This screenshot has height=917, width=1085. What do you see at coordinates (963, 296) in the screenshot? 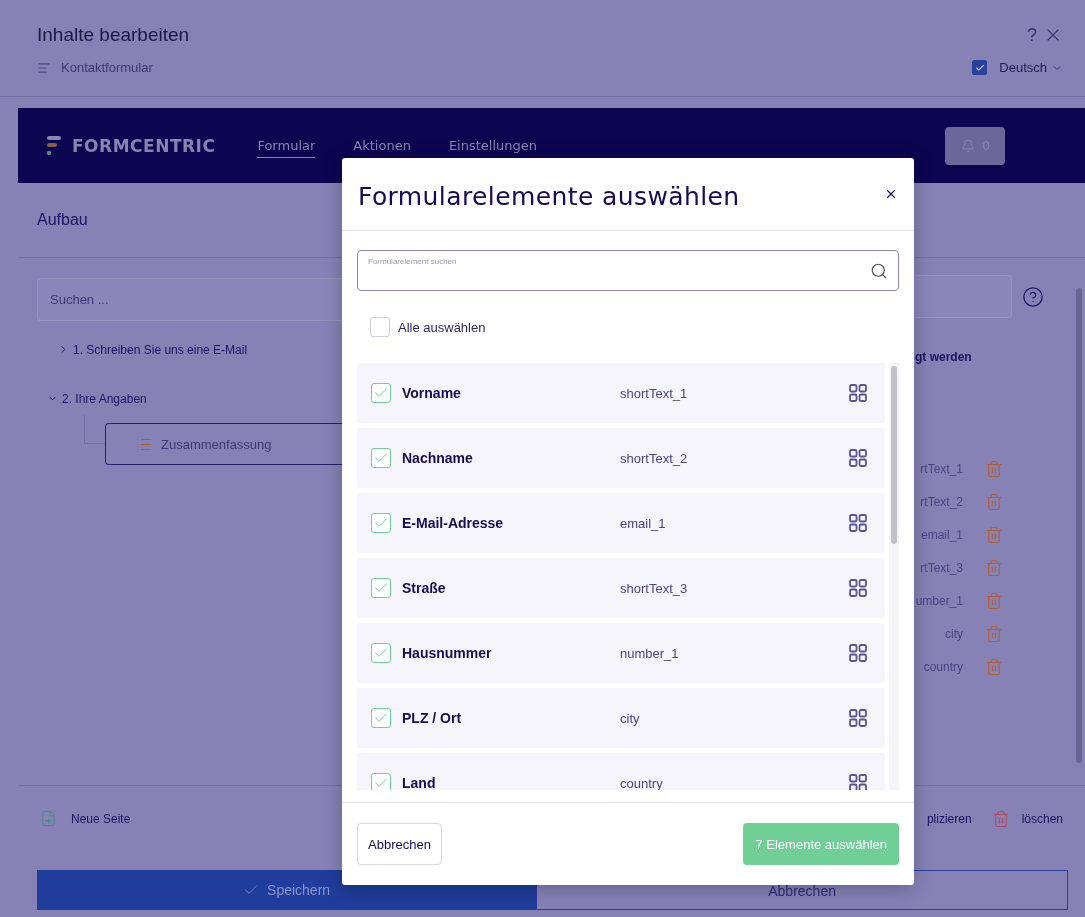
I see `search-field` at bounding box center [963, 296].